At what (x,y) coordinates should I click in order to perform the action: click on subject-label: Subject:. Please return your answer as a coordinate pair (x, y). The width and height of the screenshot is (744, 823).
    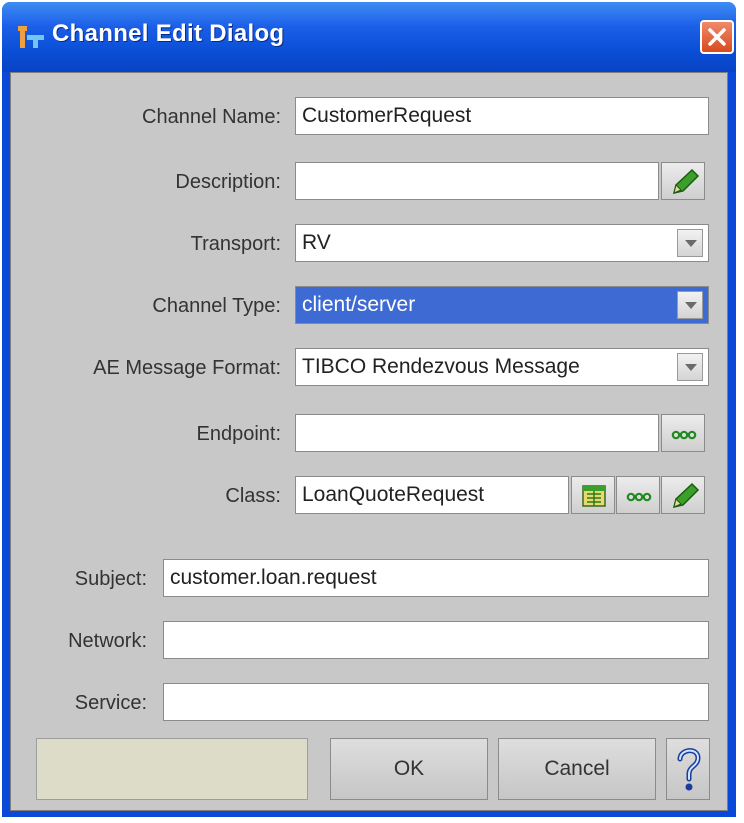
    Looking at the image, I should click on (110, 579).